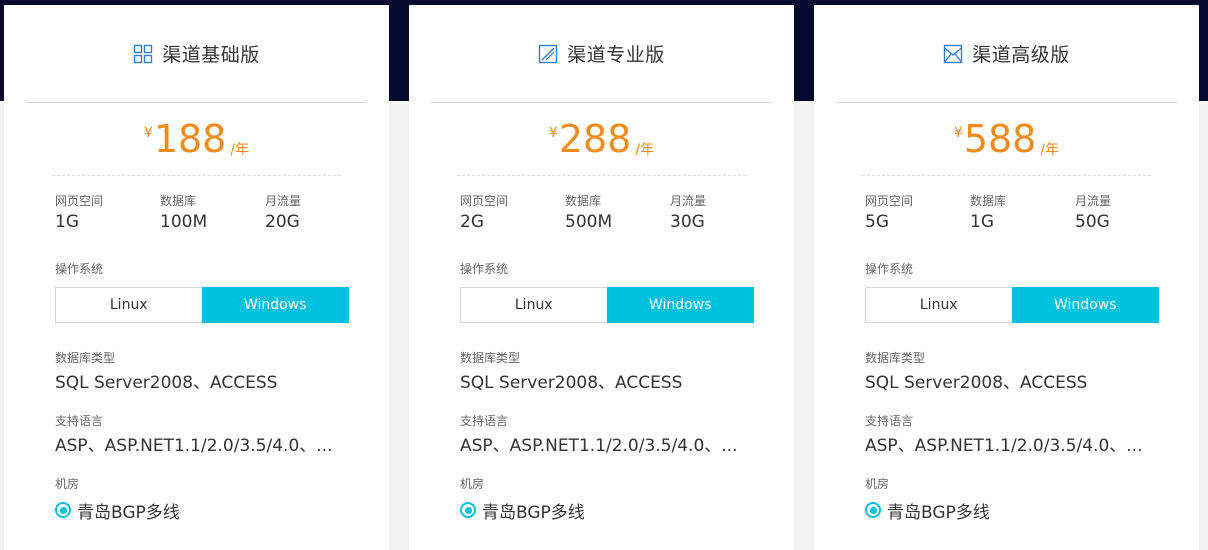  What do you see at coordinates (548, 53) in the screenshot?
I see `edit-square-icon` at bounding box center [548, 53].